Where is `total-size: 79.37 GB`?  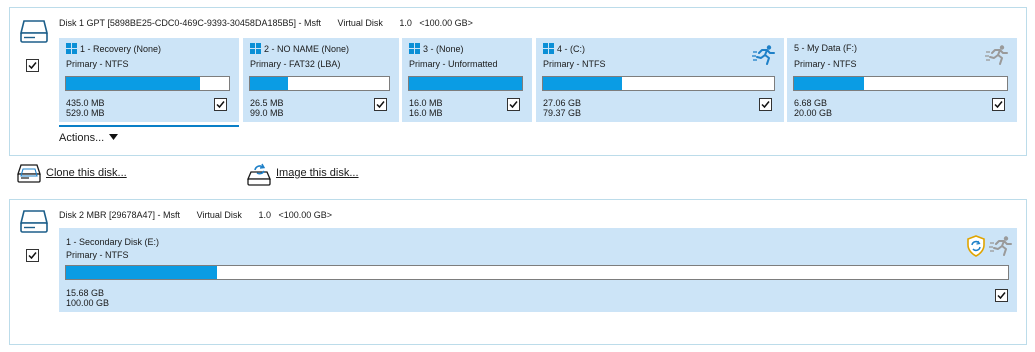 total-size: 79.37 GB is located at coordinates (562, 113).